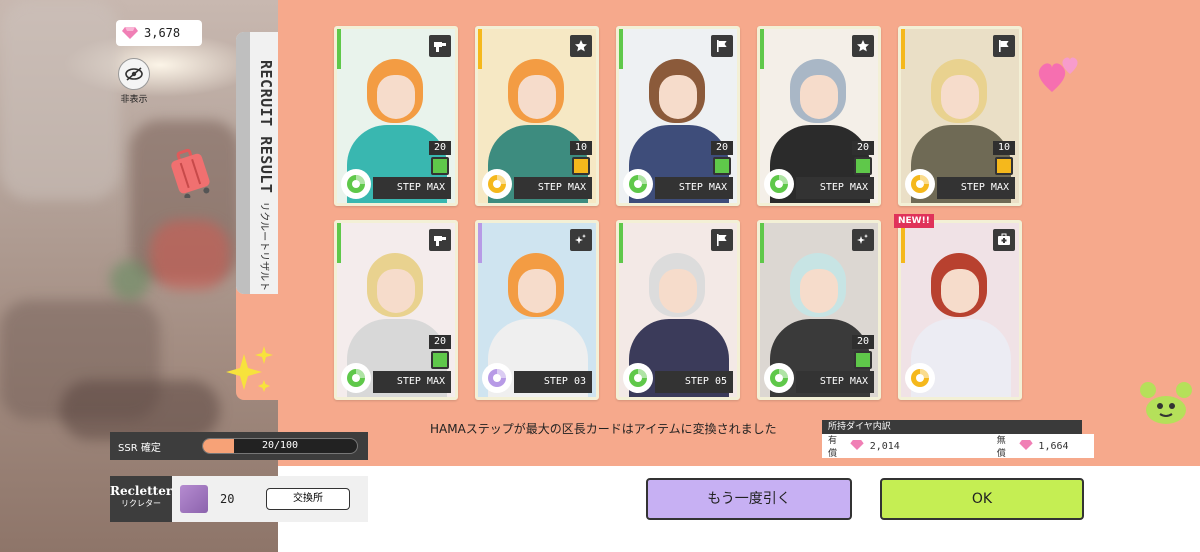  Describe the element at coordinates (1166, 406) in the screenshot. I see `crab-icon` at that location.